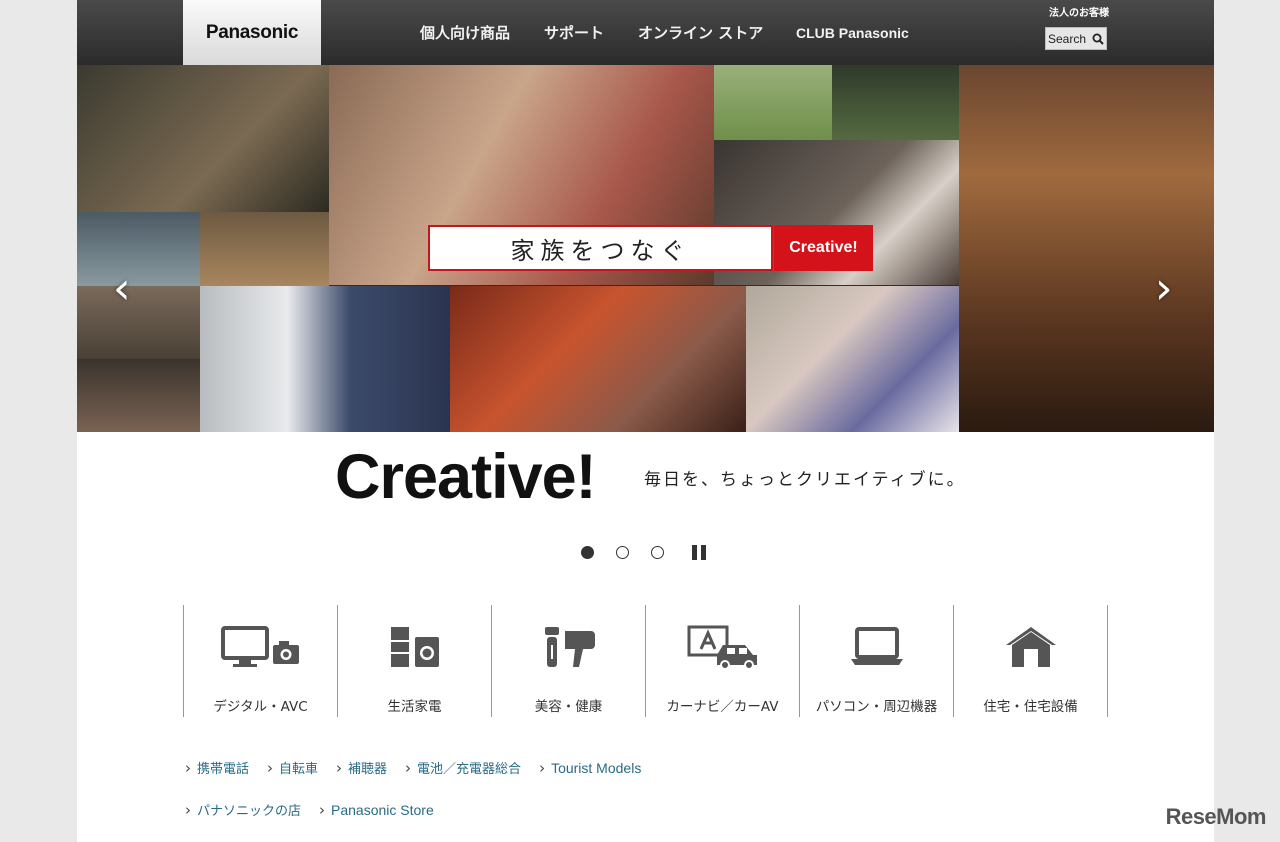 This screenshot has height=842, width=1280. I want to click on category-car-navi: カーナビ／カーAV, so click(723, 661).